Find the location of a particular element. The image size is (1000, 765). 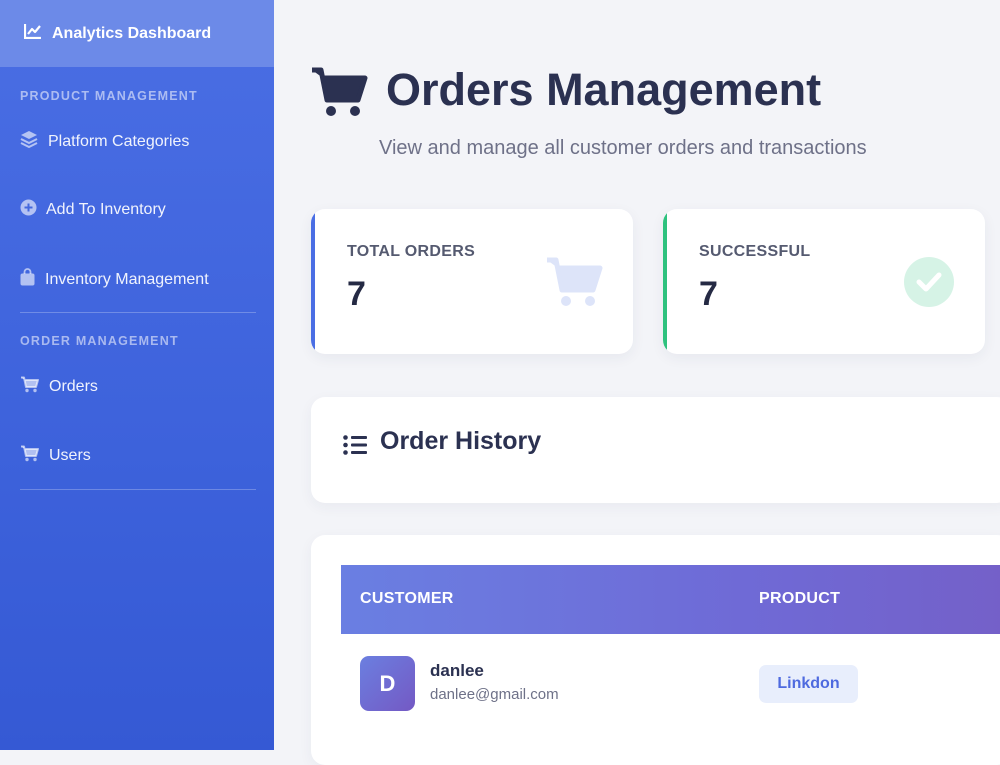

section-title-product-management: PRODUCT MANAGEMENT is located at coordinates (109, 96).